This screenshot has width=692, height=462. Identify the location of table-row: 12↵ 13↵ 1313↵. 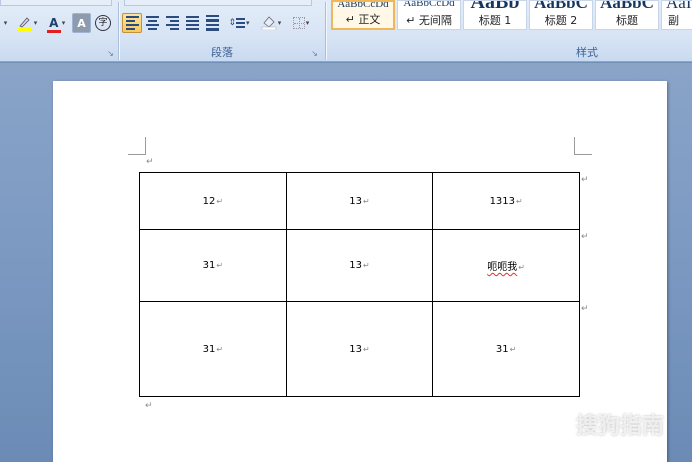
(359, 201).